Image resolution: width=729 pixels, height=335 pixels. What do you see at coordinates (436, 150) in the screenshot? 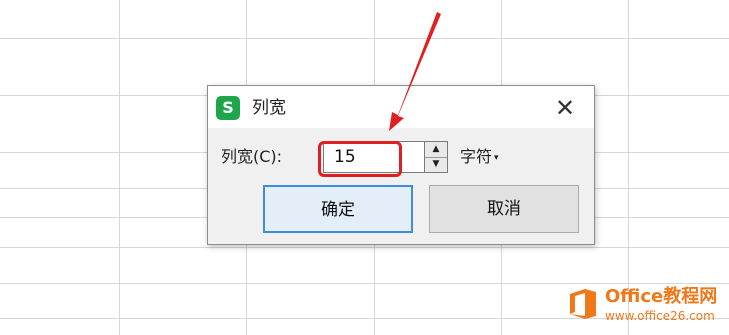
I see `stepper-up-icon: ▲` at bounding box center [436, 150].